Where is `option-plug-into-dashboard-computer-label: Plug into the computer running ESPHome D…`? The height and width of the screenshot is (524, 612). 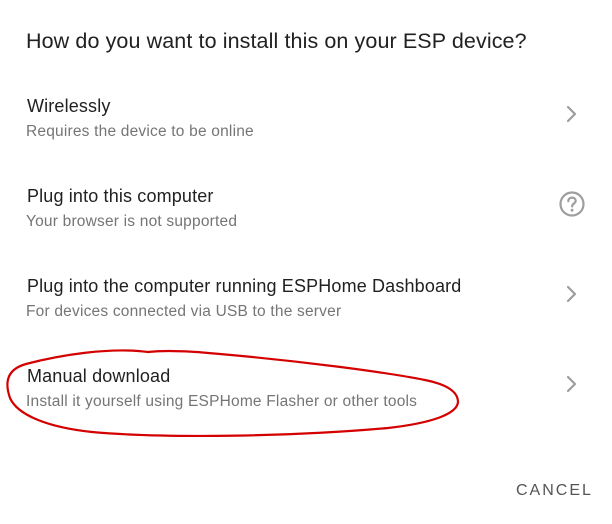 option-plug-into-dashboard-computer-label: Plug into the computer running ESPHome D… is located at coordinates (244, 286).